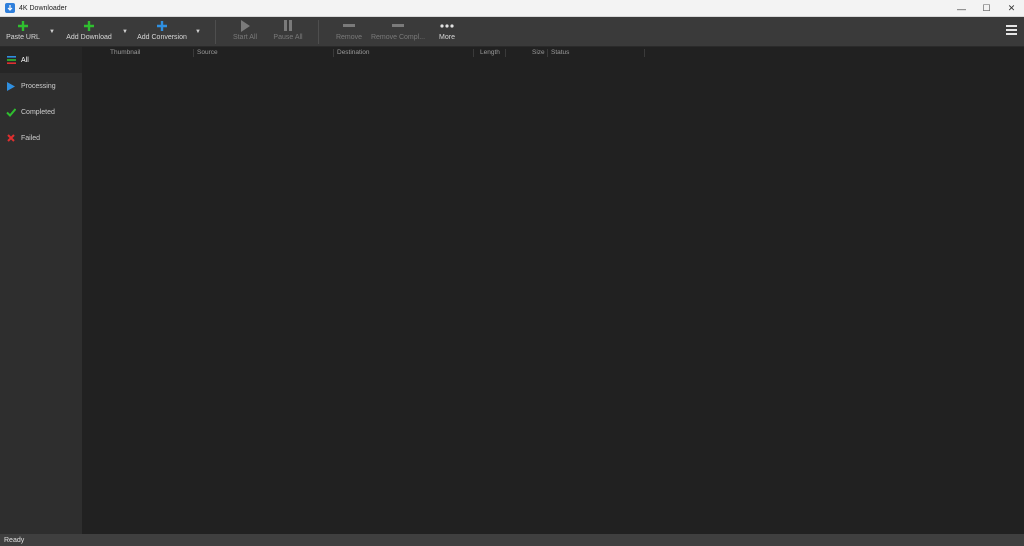  What do you see at coordinates (490, 52) in the screenshot?
I see `column-header-length: Length` at bounding box center [490, 52].